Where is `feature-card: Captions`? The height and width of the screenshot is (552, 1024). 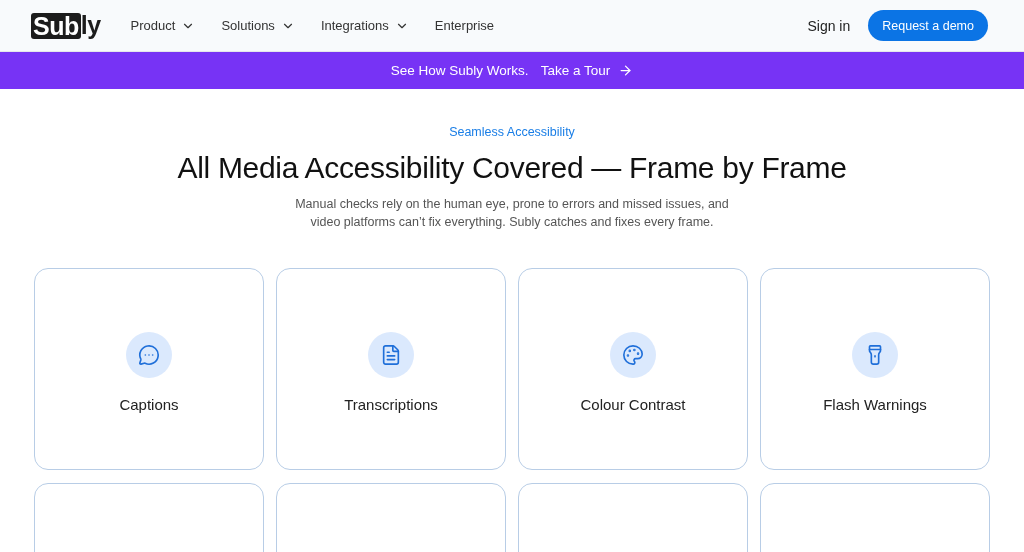
feature-card: Captions is located at coordinates (149, 369).